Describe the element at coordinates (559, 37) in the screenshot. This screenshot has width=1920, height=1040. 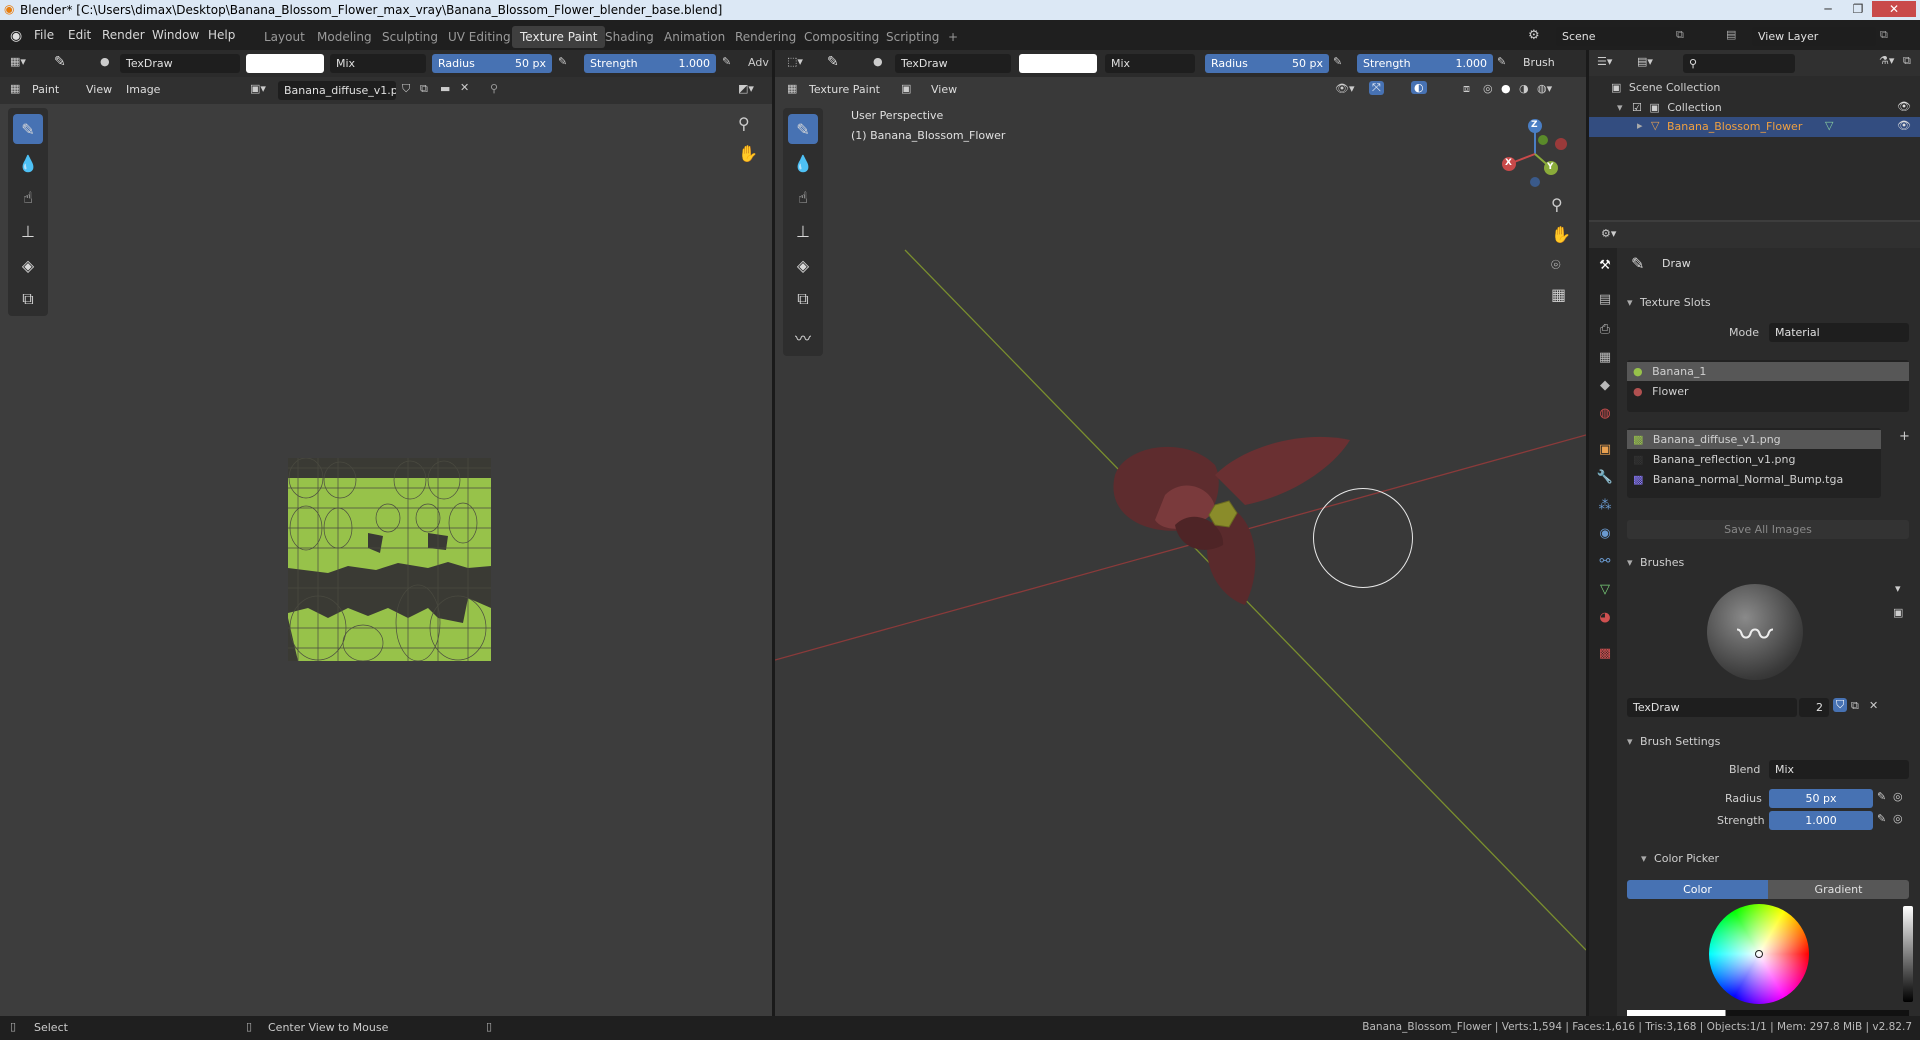
I see `tab-texture-paint: Texture Paint` at that location.